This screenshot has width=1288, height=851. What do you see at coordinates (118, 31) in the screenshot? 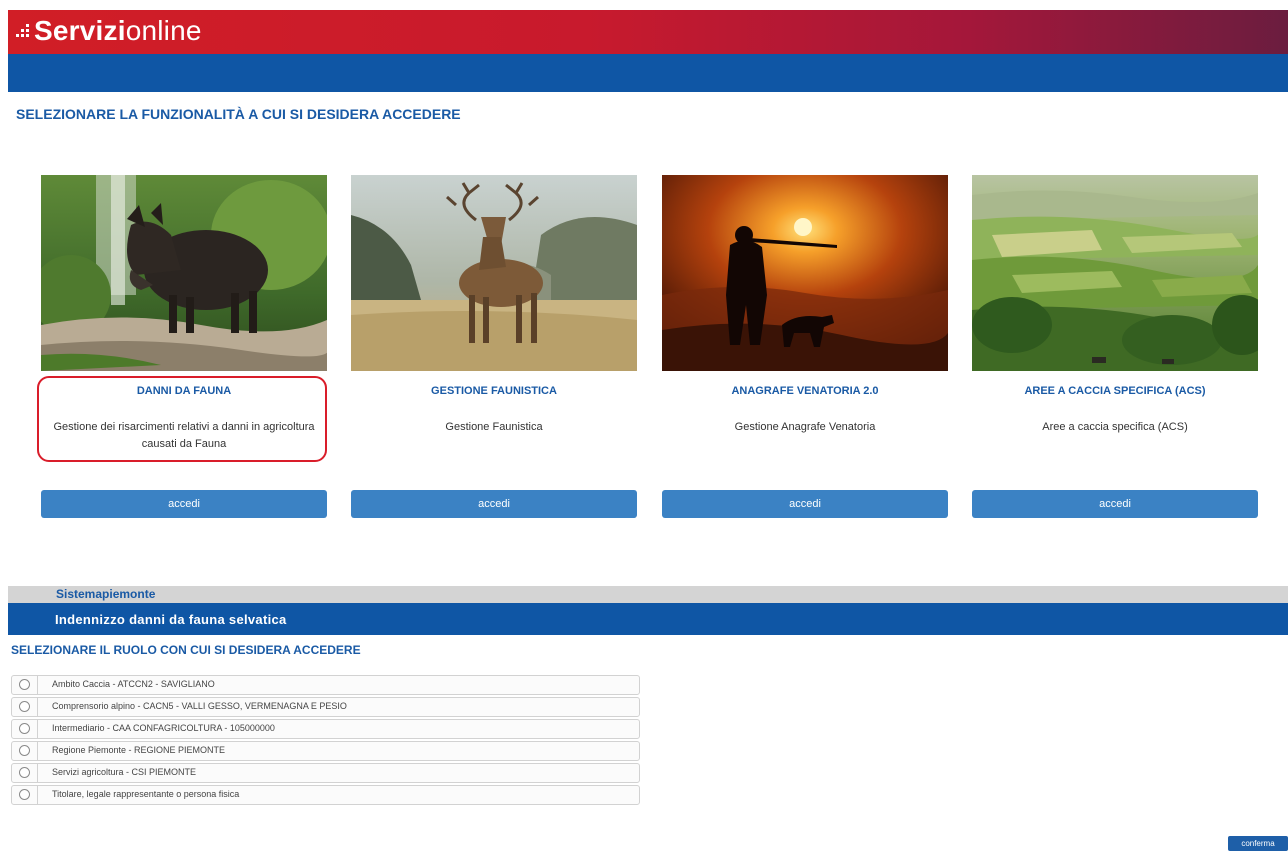
I see `brand-logo: Servizionline` at bounding box center [118, 31].